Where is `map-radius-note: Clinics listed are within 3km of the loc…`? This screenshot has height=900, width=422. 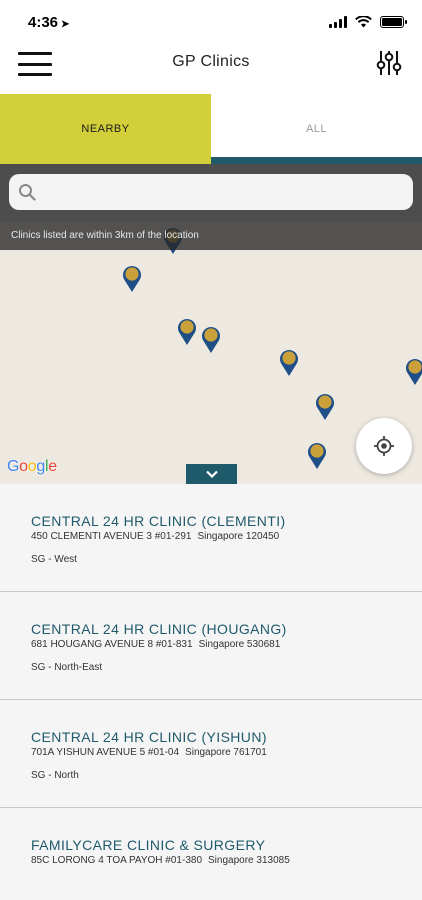 map-radius-note: Clinics listed are within 3km of the loc… is located at coordinates (211, 236).